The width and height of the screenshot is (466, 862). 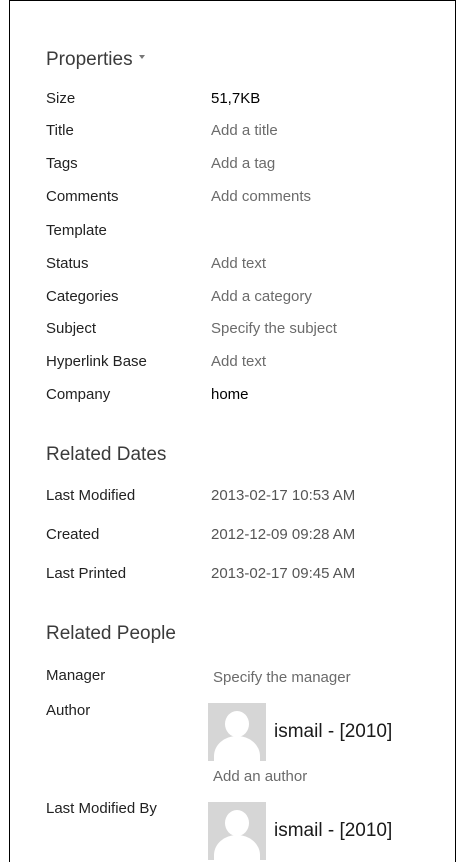 What do you see at coordinates (96, 361) in the screenshot?
I see `property-label: Hyperlink Base` at bounding box center [96, 361].